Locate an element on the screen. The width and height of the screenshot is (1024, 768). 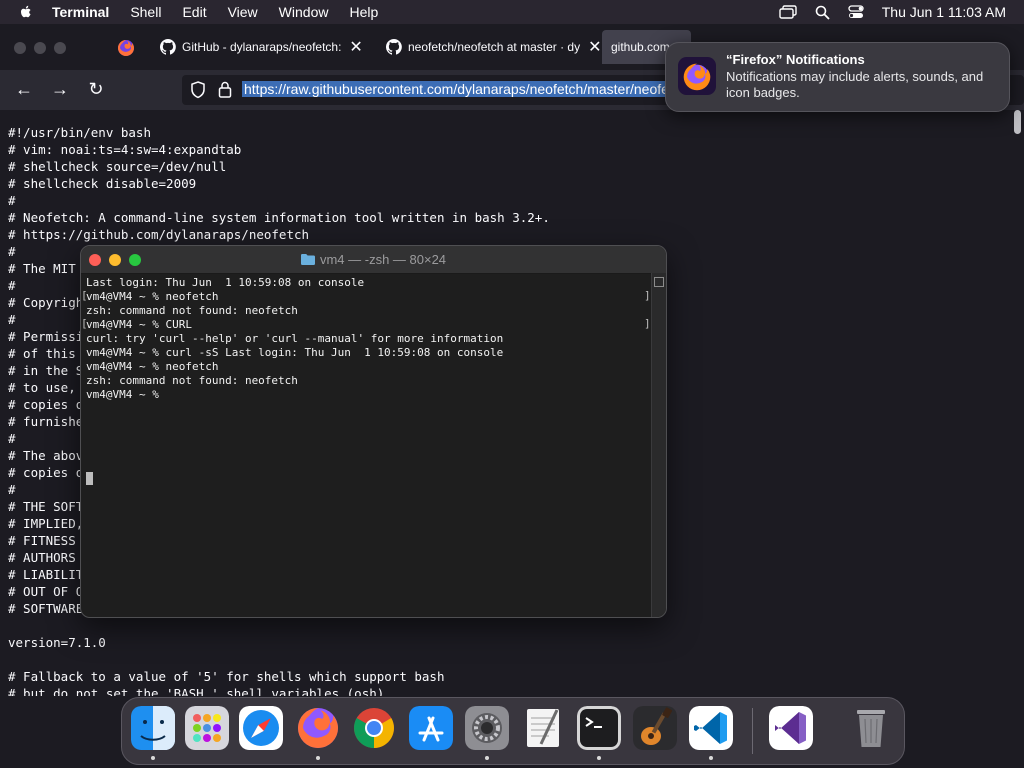
browser-minimize-button is located at coordinates (40, 48).